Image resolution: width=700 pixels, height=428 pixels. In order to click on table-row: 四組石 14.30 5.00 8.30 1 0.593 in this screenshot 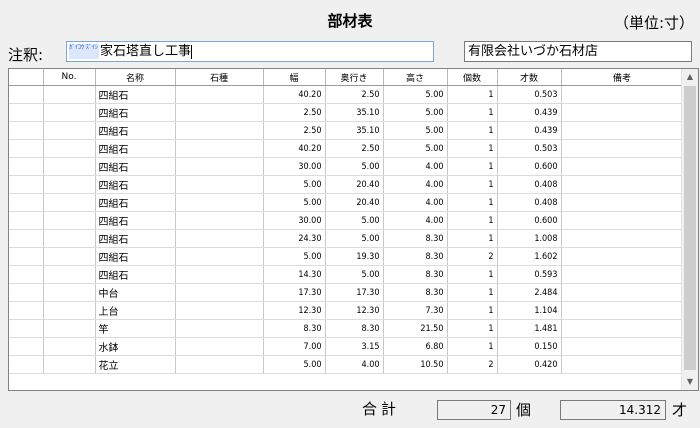, I will do `click(346, 274)`.